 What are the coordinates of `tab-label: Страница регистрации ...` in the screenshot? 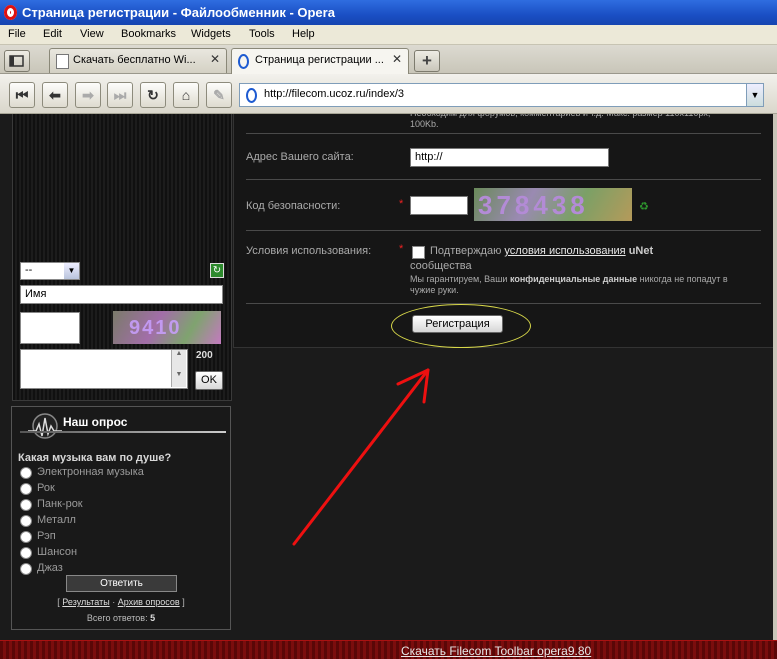 It's located at (319, 60).